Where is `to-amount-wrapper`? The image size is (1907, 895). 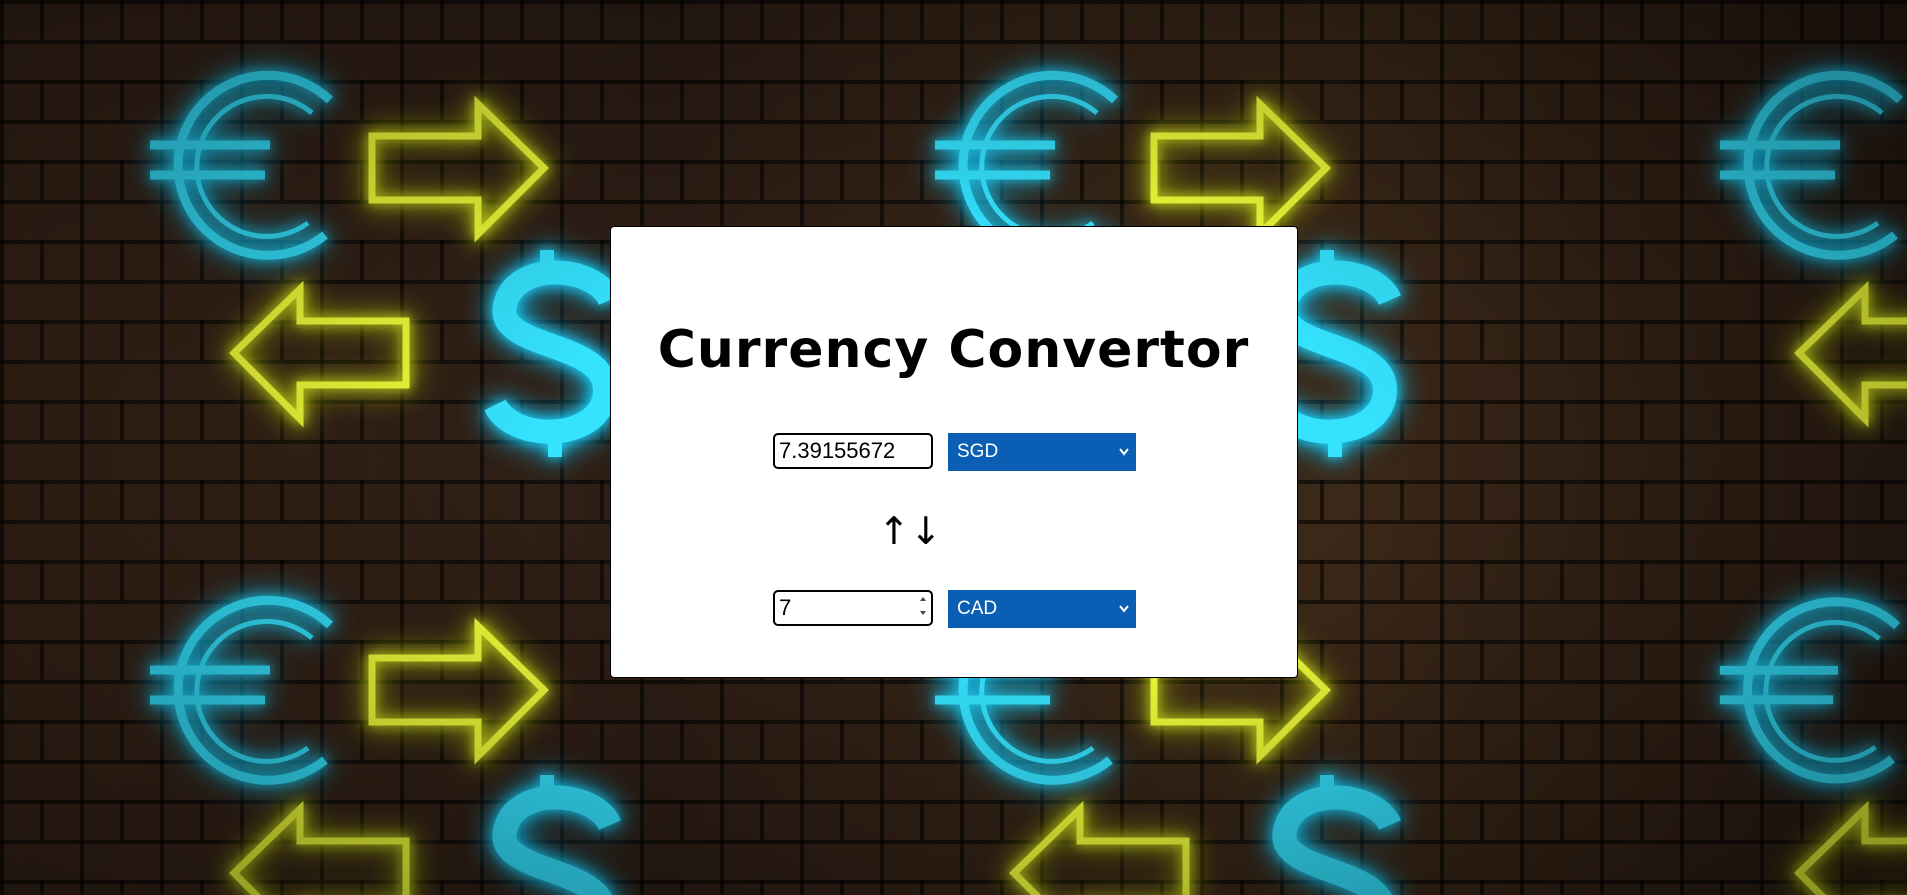 to-amount-wrapper is located at coordinates (853, 608).